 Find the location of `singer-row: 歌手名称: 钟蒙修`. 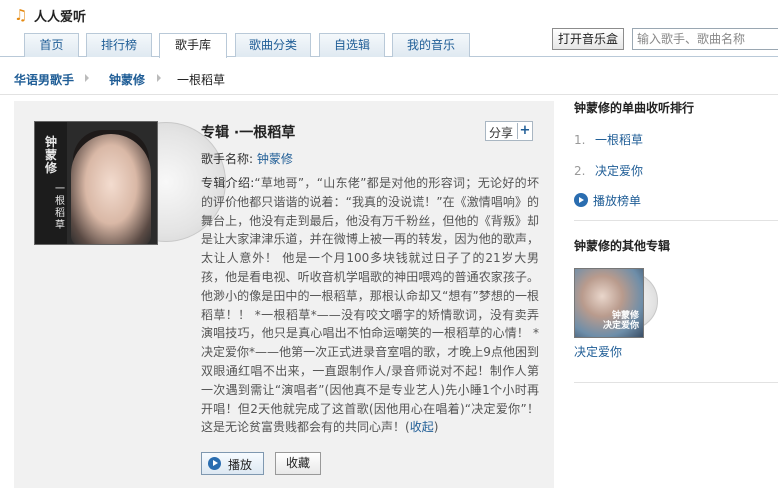

singer-row: 歌手名称: 钟蒙修 is located at coordinates (247, 158).